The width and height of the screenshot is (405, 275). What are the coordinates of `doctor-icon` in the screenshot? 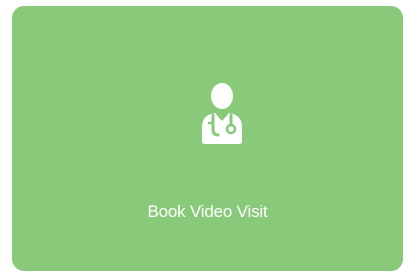 It's located at (222, 113).